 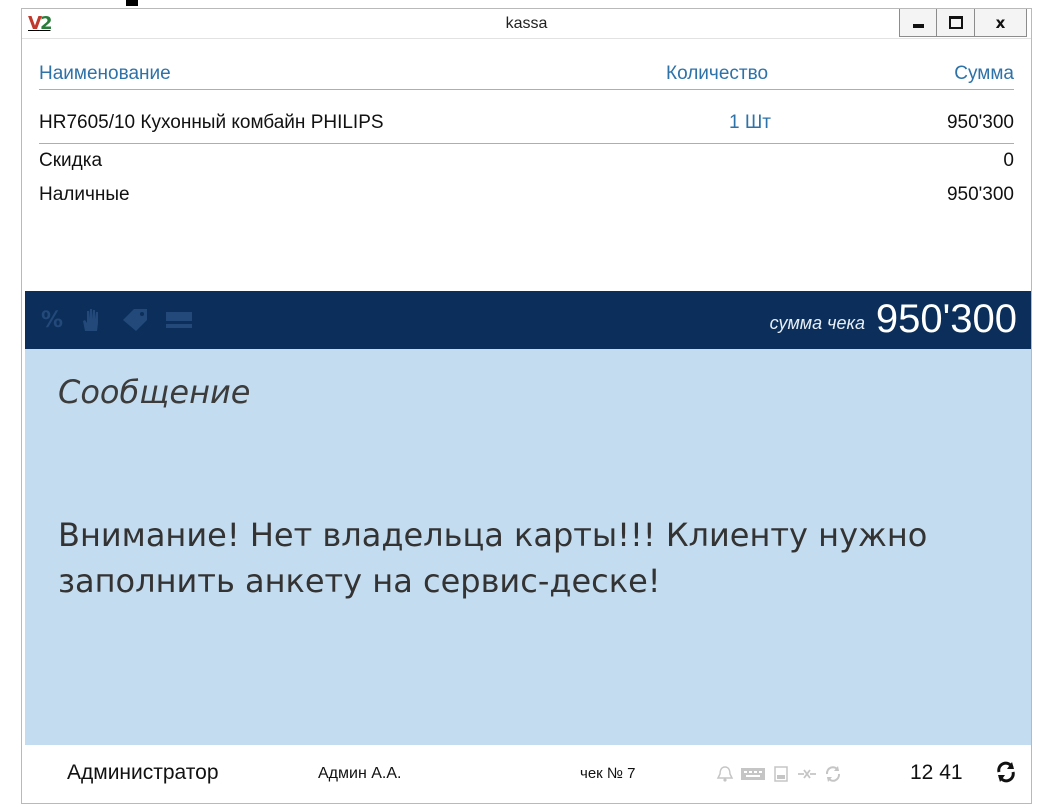 What do you see at coordinates (105, 73) in the screenshot?
I see `header-name: Наименование` at bounding box center [105, 73].